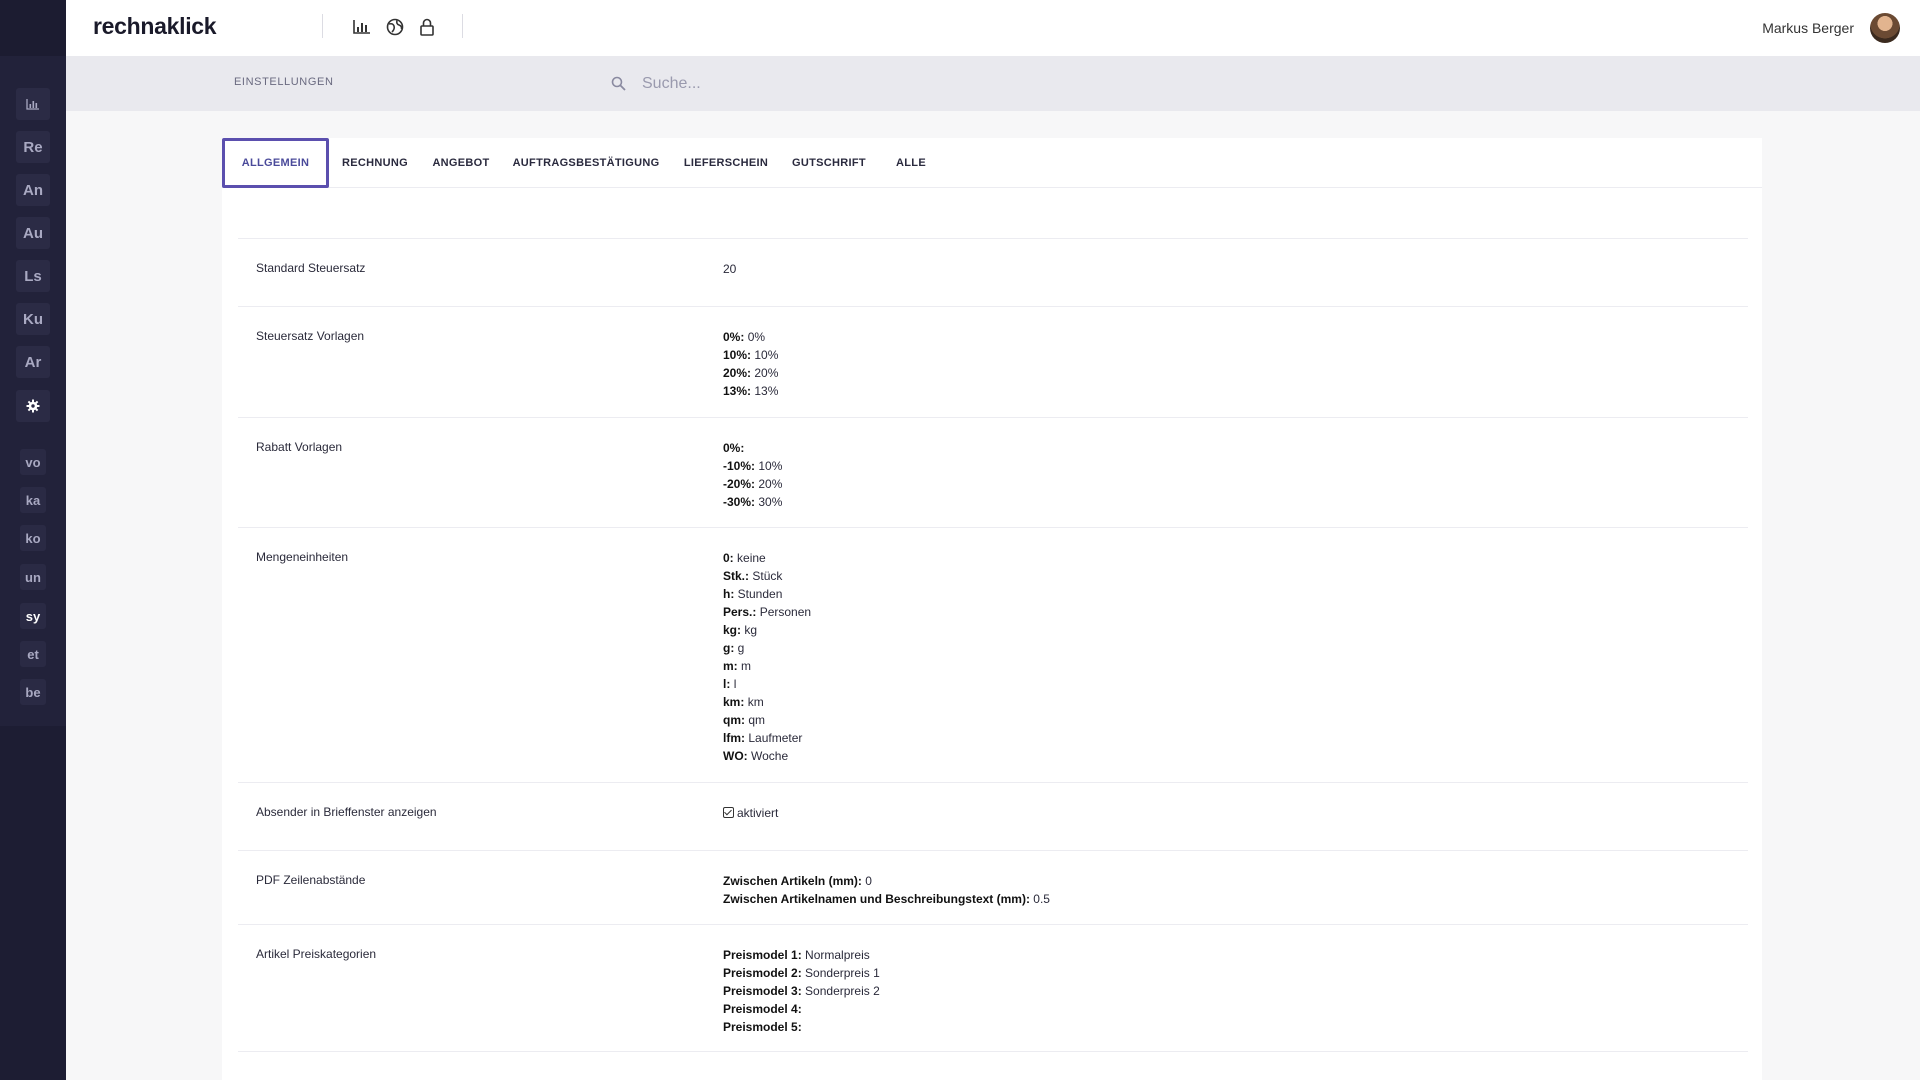 This screenshot has width=1920, height=1080. What do you see at coordinates (375, 163) in the screenshot?
I see `tab-rechnung: RECHNUNG` at bounding box center [375, 163].